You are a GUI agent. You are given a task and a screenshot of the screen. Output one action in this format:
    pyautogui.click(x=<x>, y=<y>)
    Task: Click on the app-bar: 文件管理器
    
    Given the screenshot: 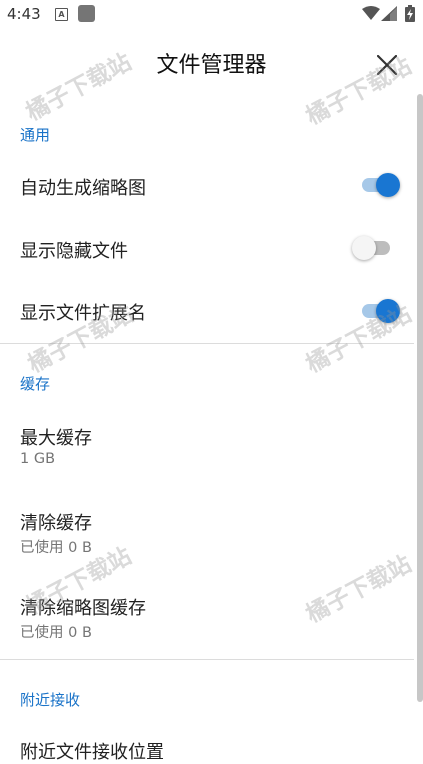 What is the action you would take?
    pyautogui.click(x=211, y=62)
    